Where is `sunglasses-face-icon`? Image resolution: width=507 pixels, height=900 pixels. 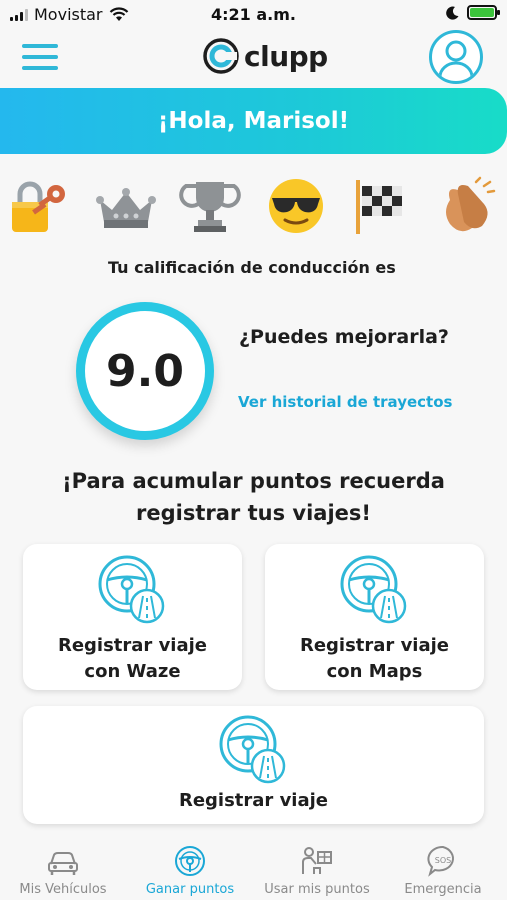 sunglasses-face-icon is located at coordinates (296, 206).